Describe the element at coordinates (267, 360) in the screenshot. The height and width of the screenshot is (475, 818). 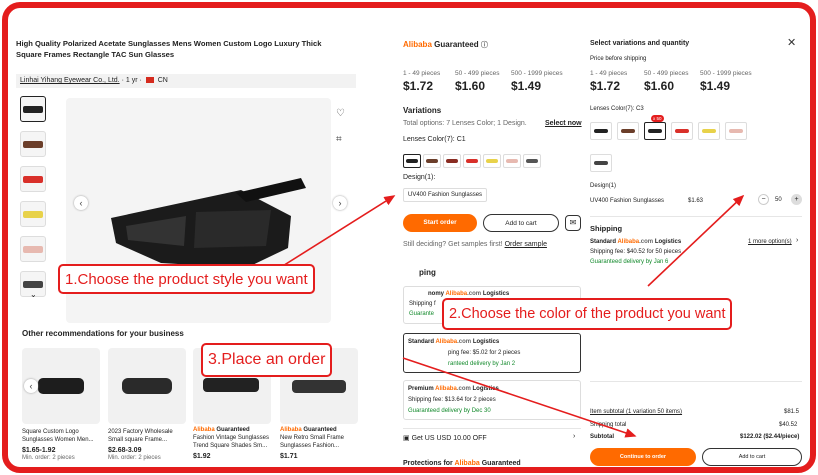
I see `callout-place-order: 3.Place an order` at that location.